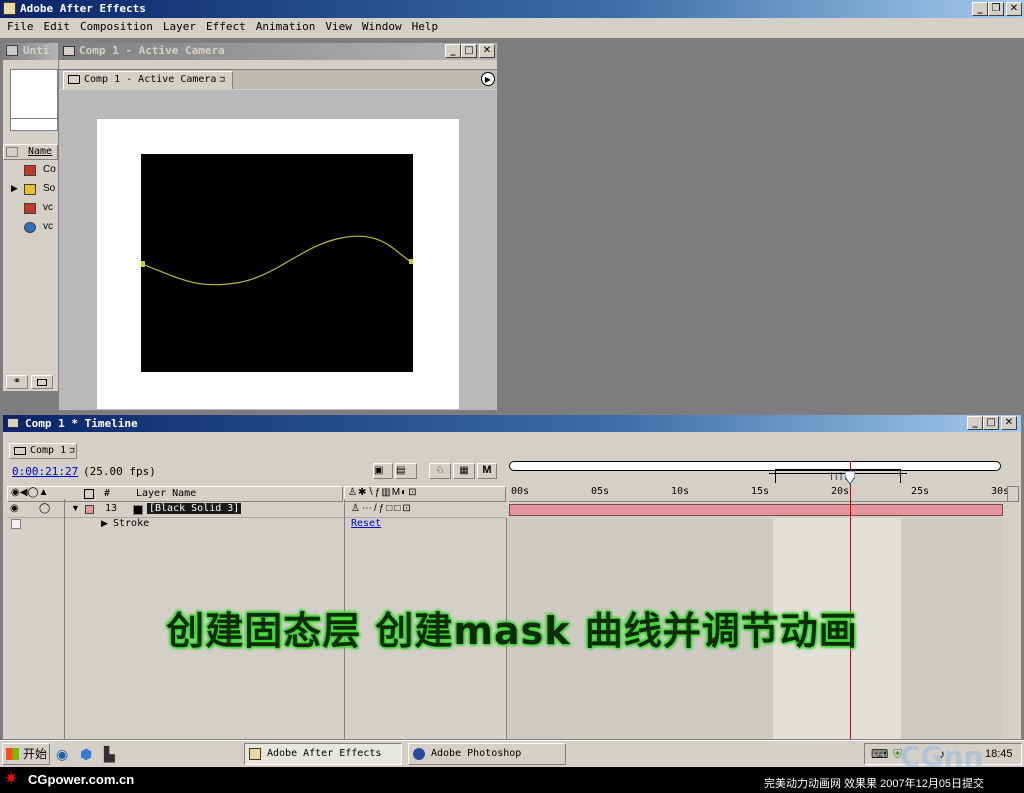 The image size is (1024, 793). Describe the element at coordinates (425, 27) in the screenshot. I see `menu-help: Help` at that location.